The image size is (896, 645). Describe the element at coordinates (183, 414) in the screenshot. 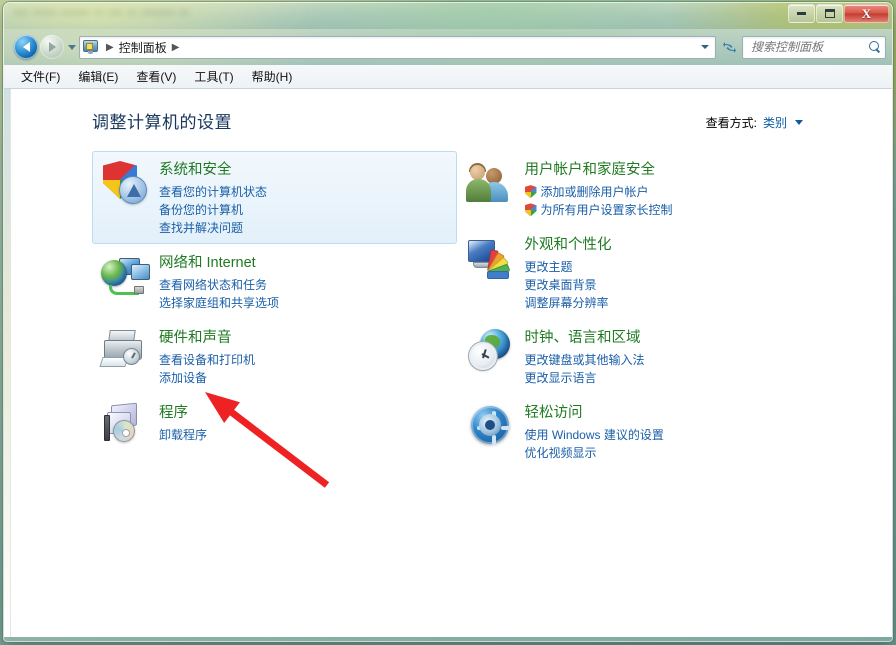

I see `category-title: 程序` at that location.